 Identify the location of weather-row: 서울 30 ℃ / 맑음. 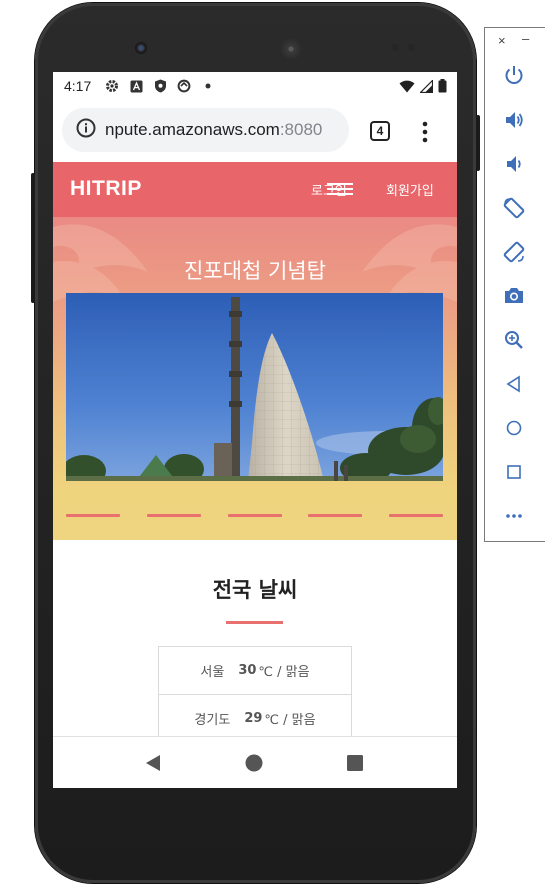
(255, 671).